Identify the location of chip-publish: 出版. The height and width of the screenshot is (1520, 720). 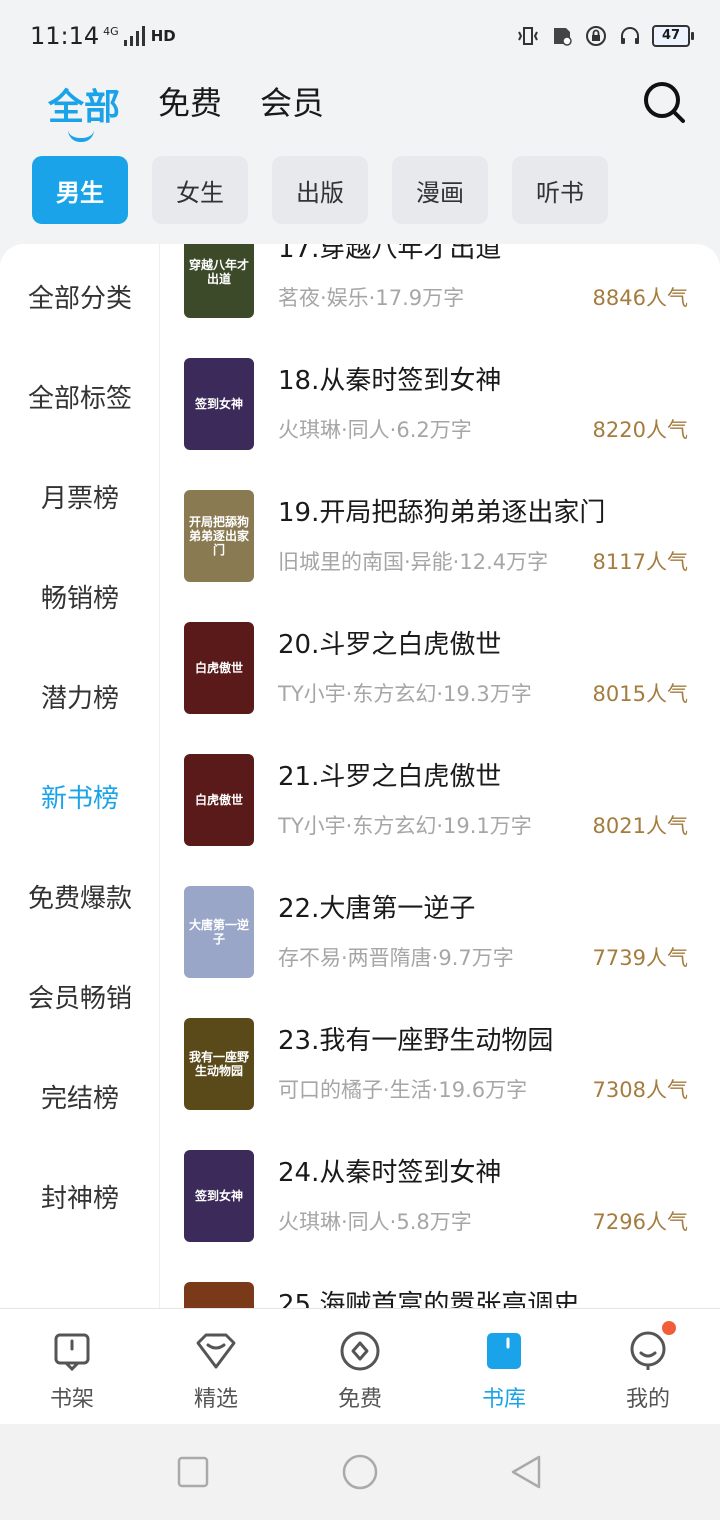
(320, 190).